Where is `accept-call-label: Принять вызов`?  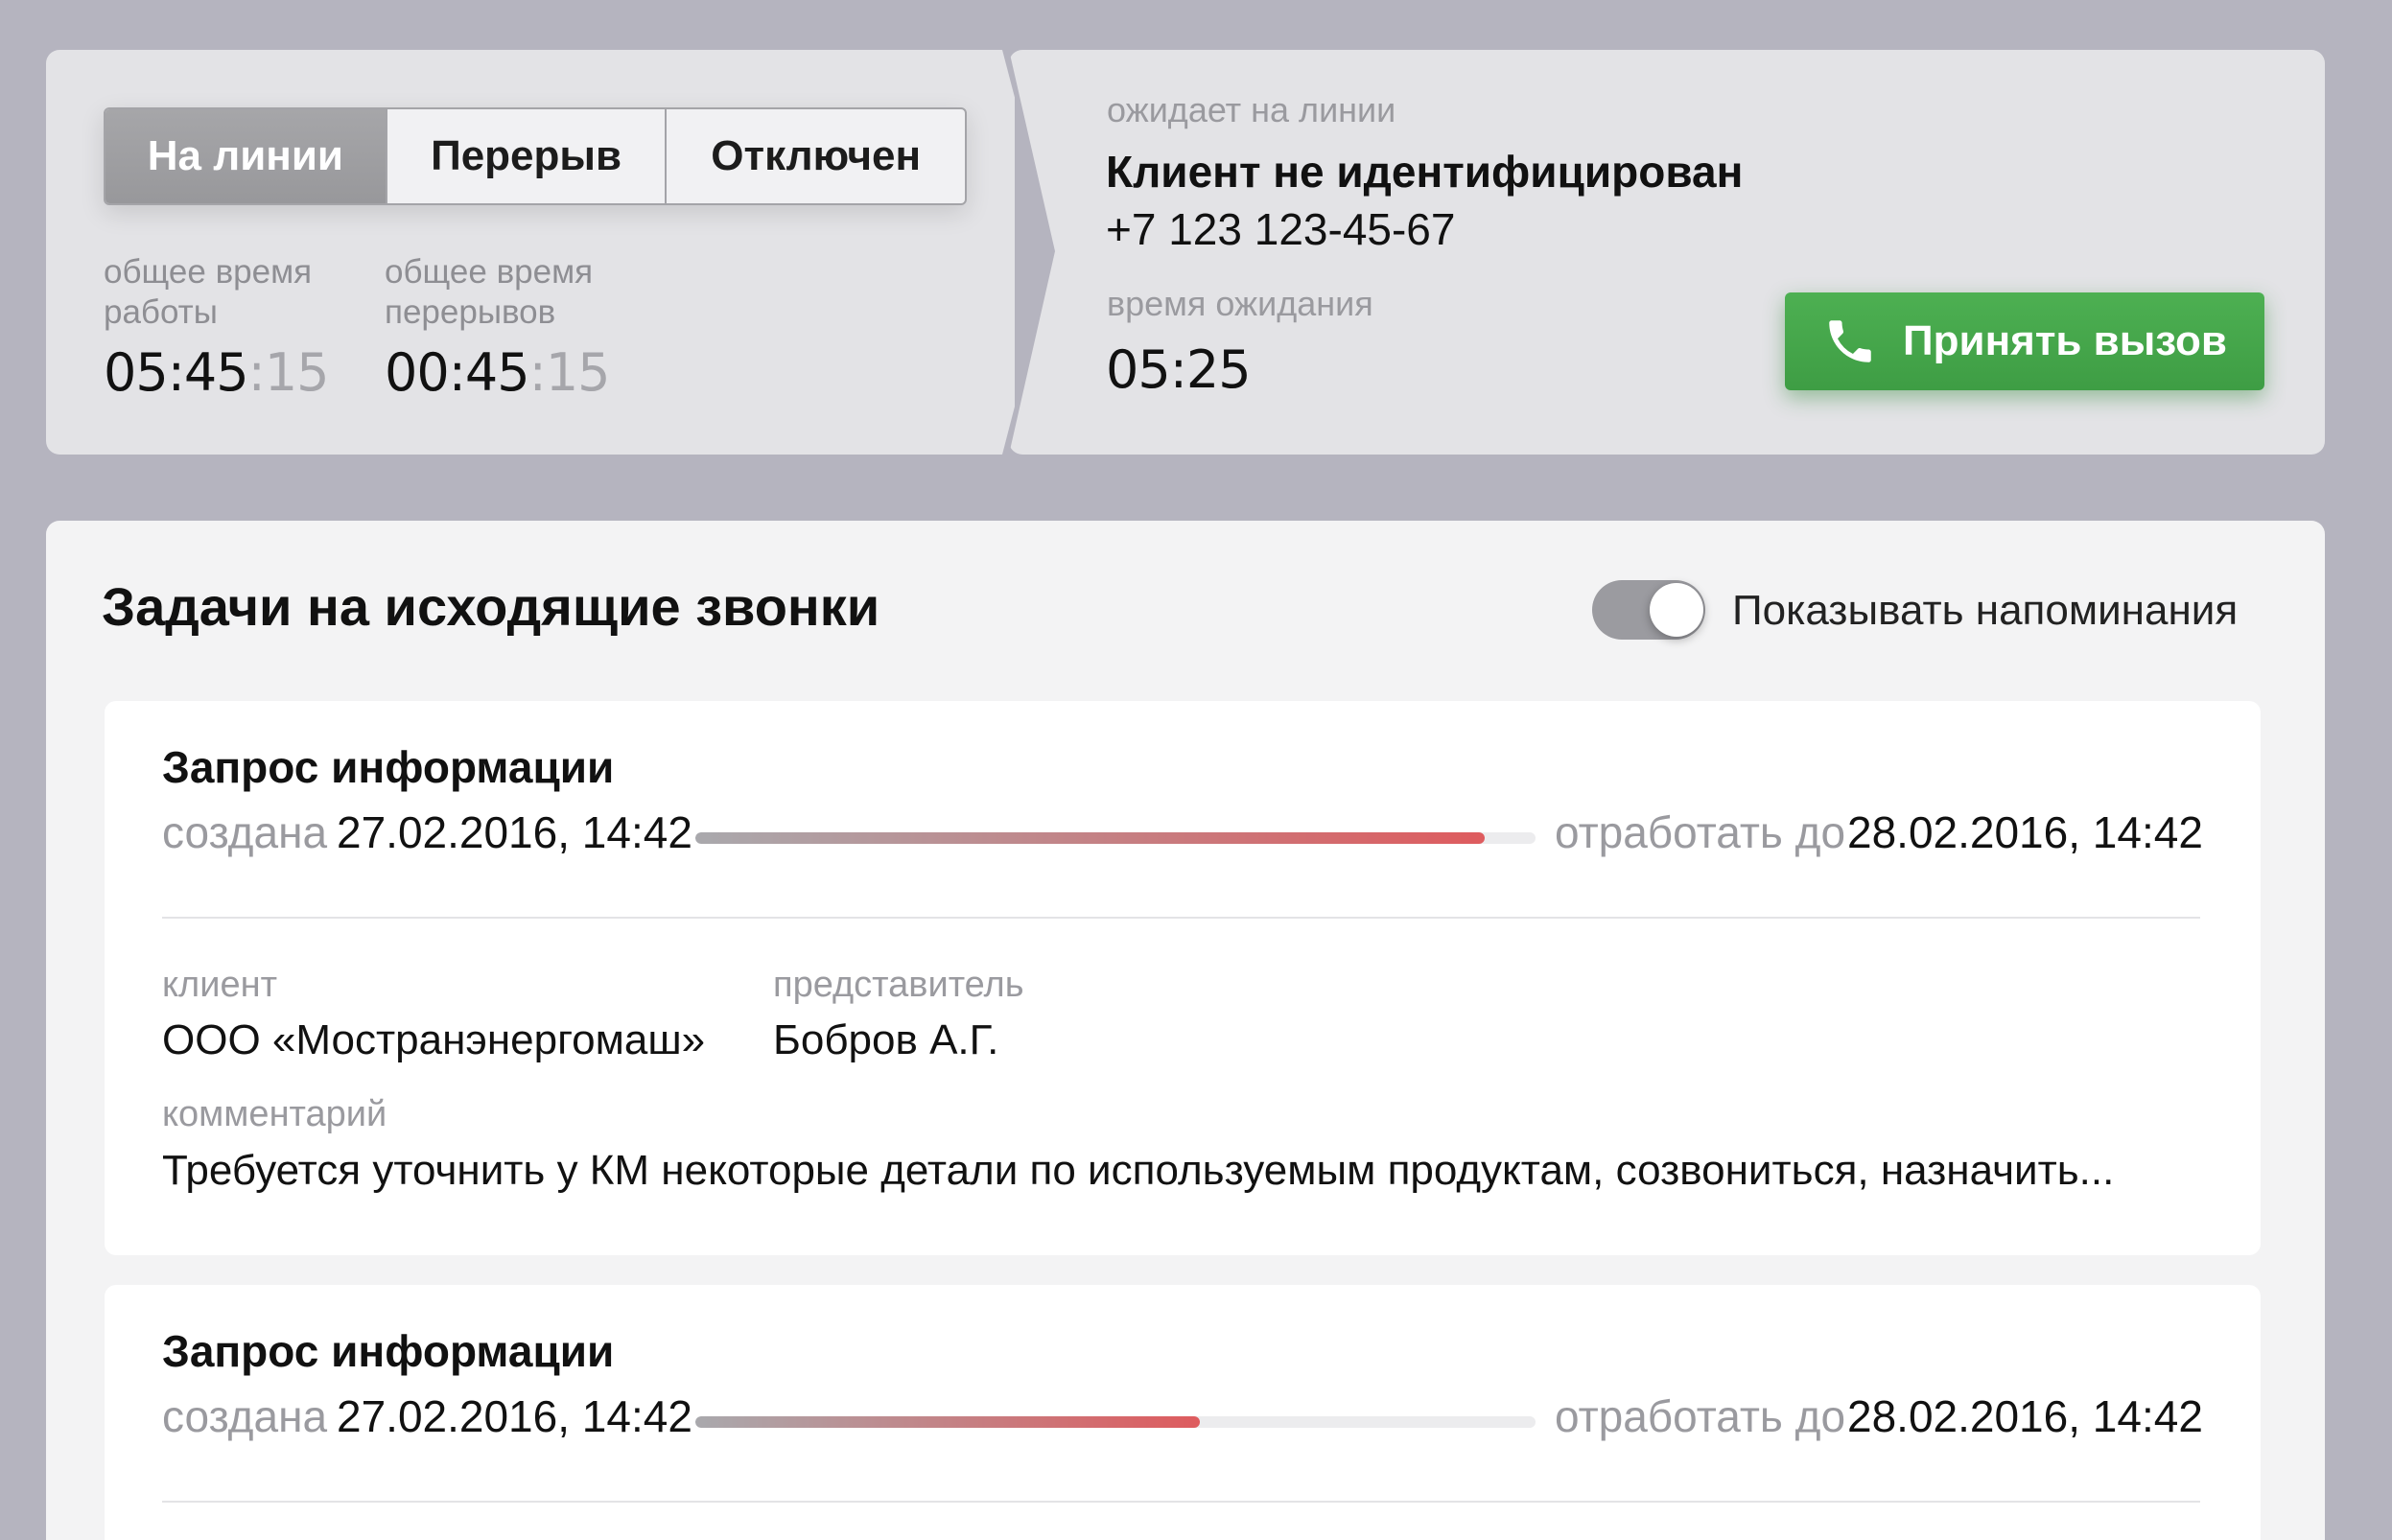
accept-call-label: Принять вызов is located at coordinates (2065, 340).